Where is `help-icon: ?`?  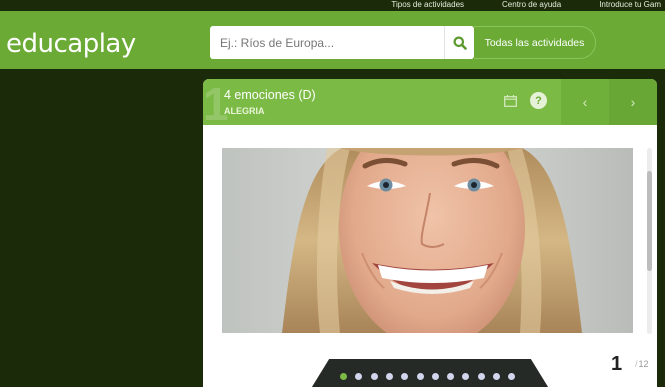
help-icon: ? is located at coordinates (538, 100).